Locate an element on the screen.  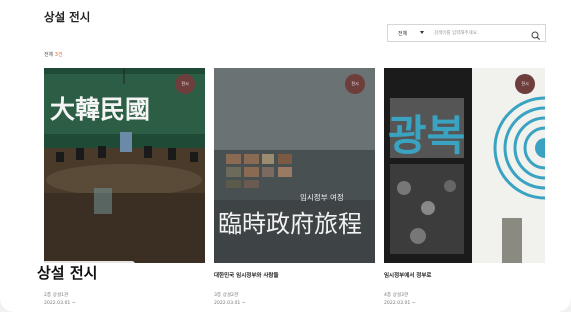
category-select: 전체 is located at coordinates (408, 33).